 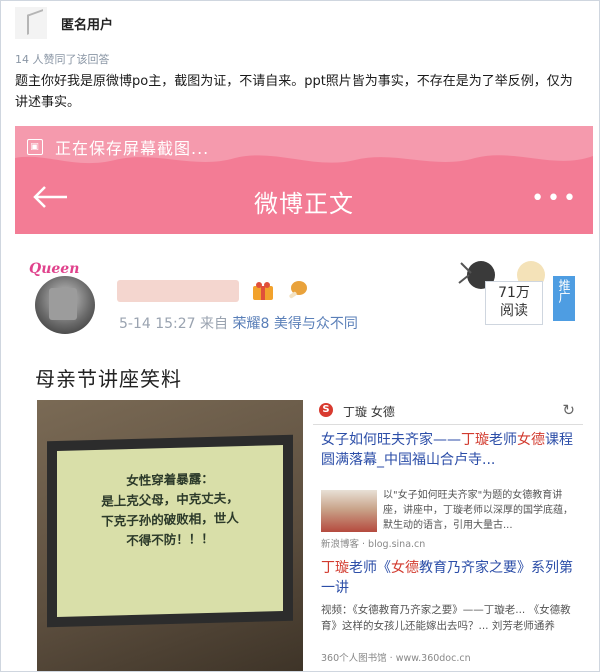 What do you see at coordinates (531, 440) in the screenshot?
I see `result-1-title-highlight: 女德` at bounding box center [531, 440].